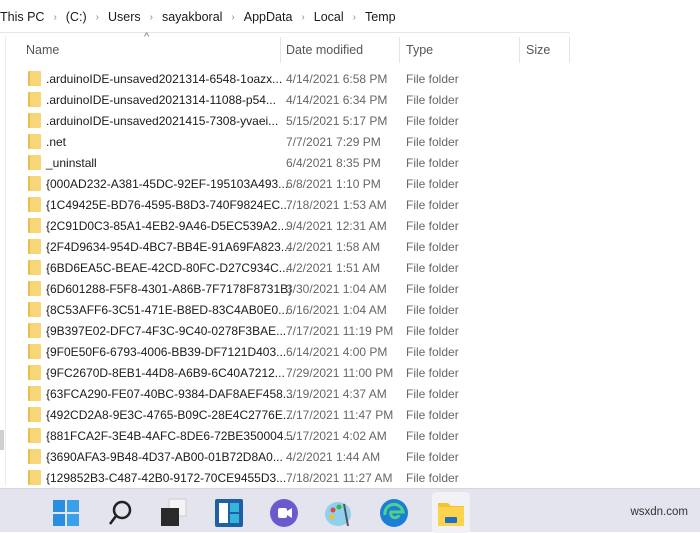 Image resolution: width=700 pixels, height=533 pixels. I want to click on file-date: 6/8/2021 1:10 PM, so click(333, 184).